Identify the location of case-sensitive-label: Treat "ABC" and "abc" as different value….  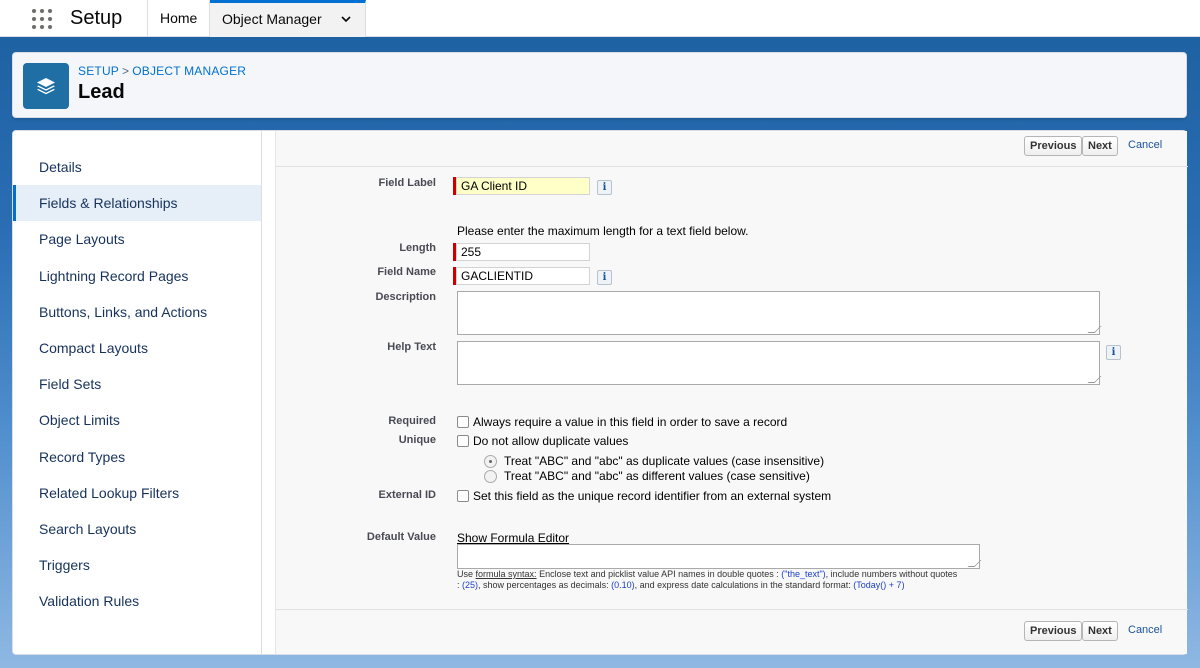
(657, 476).